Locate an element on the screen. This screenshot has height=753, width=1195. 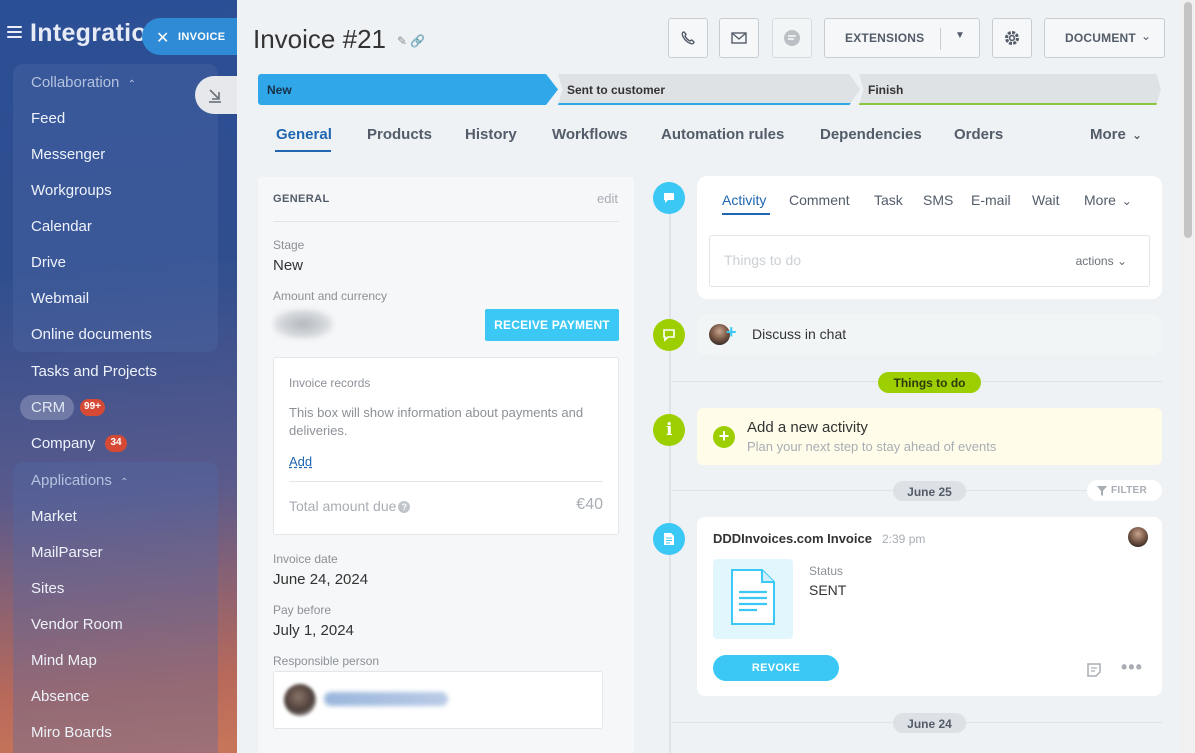
close-invoice-tab: ✕ INVOICE is located at coordinates (190, 36).